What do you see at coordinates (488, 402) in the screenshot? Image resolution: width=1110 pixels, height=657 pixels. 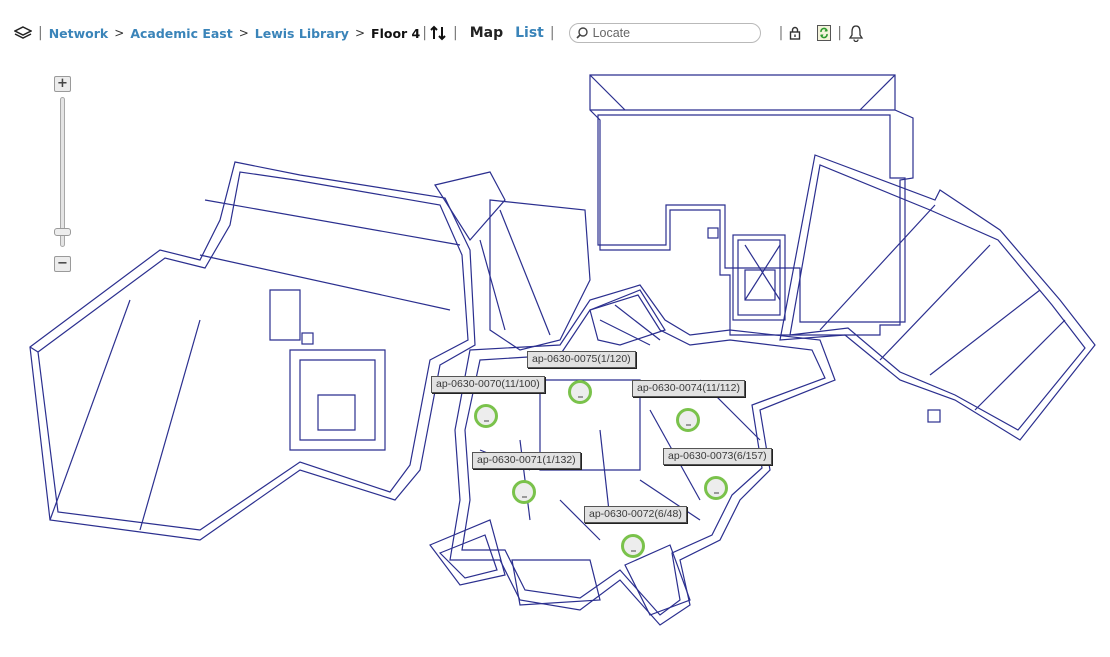 I see `access-point: ap-0630-0070(11/100)` at bounding box center [488, 402].